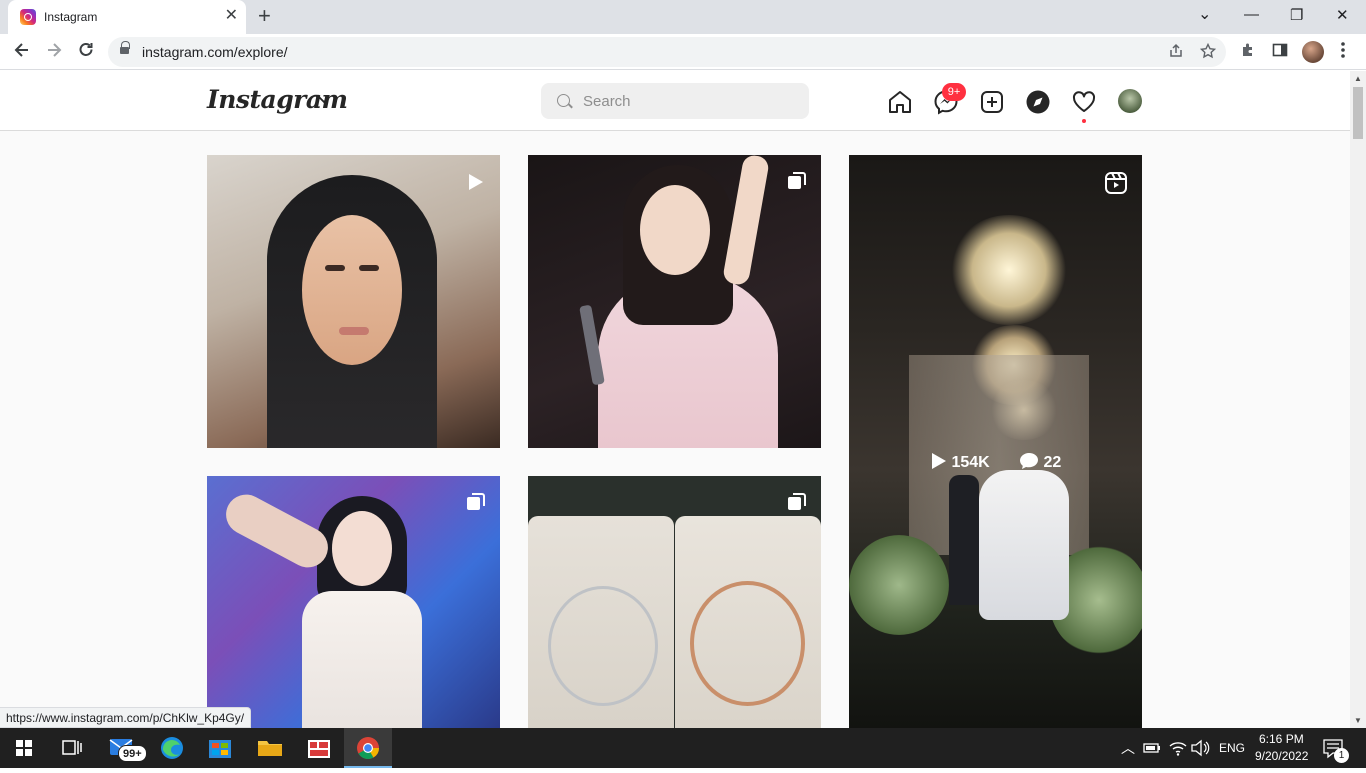  I want to click on volume-icon, so click(1200, 748).